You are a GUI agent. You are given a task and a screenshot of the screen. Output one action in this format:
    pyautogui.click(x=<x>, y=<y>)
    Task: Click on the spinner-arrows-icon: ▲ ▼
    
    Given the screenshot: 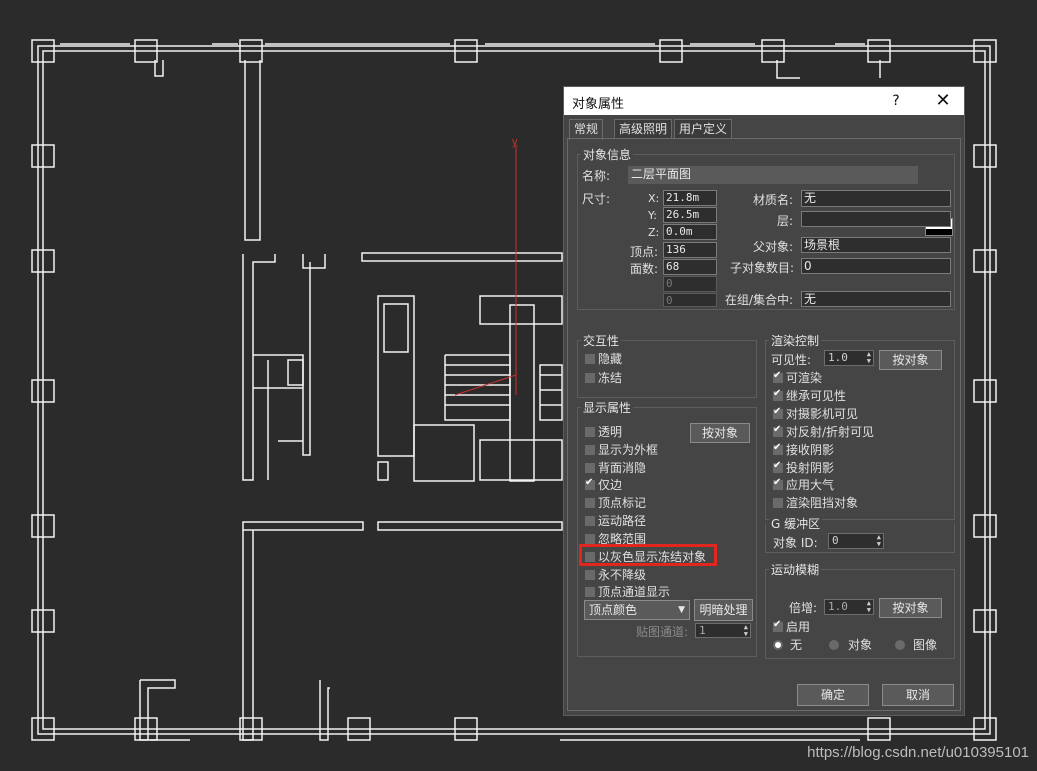 What is the action you would take?
    pyautogui.click(x=745, y=630)
    